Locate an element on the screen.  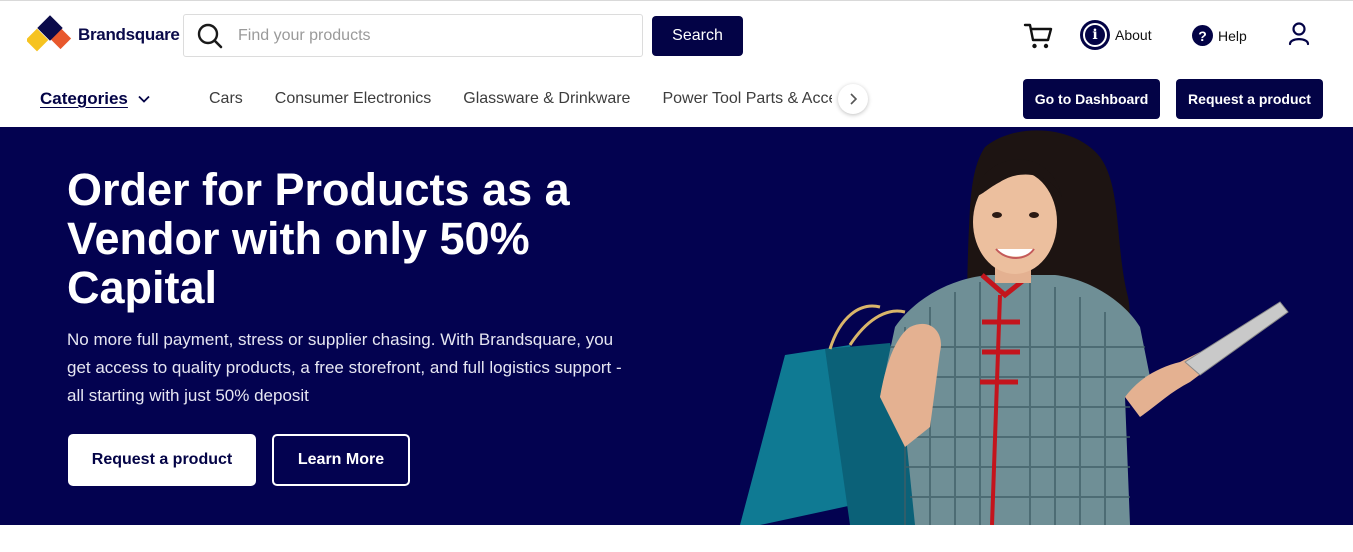
info-icon: i is located at coordinates (1095, 35).